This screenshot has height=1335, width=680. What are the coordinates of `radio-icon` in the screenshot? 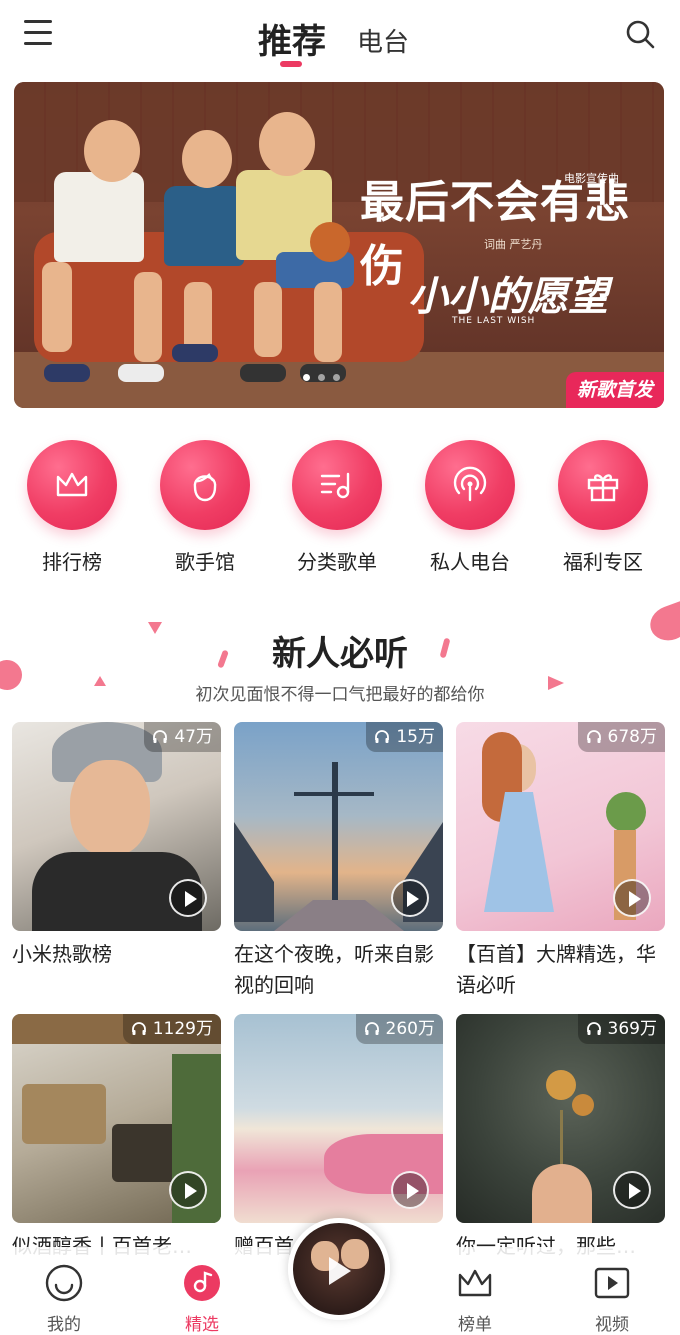 It's located at (470, 485).